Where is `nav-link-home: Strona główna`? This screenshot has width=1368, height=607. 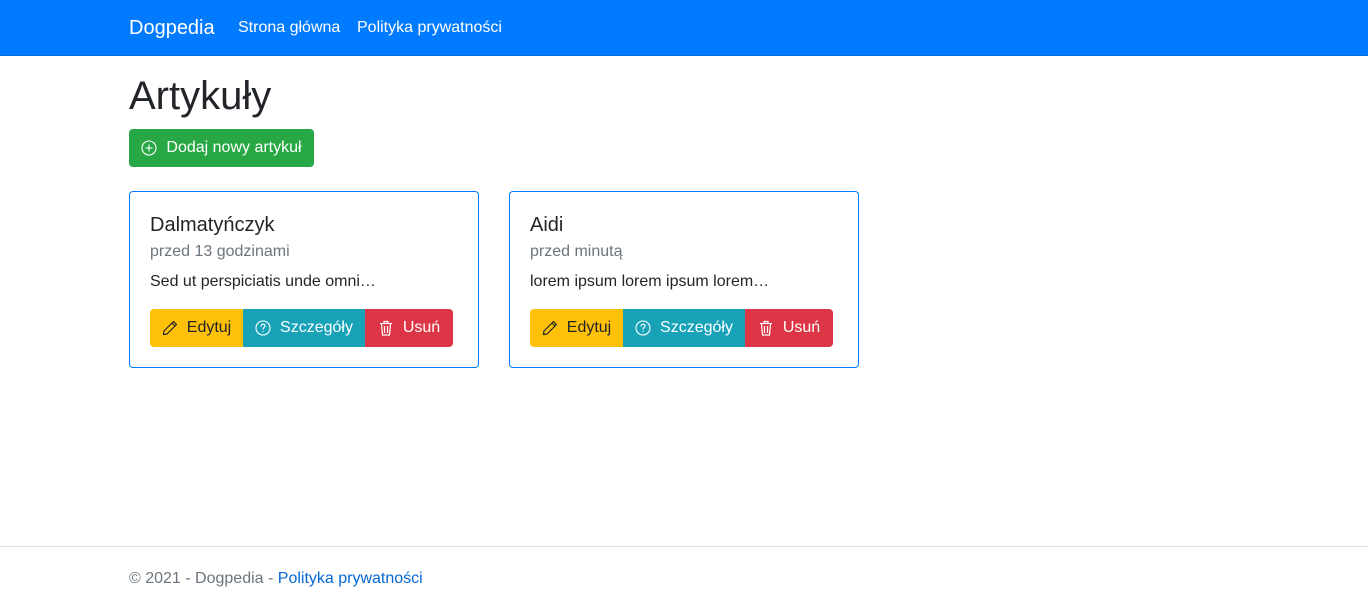 nav-link-home: Strona główna is located at coordinates (289, 28).